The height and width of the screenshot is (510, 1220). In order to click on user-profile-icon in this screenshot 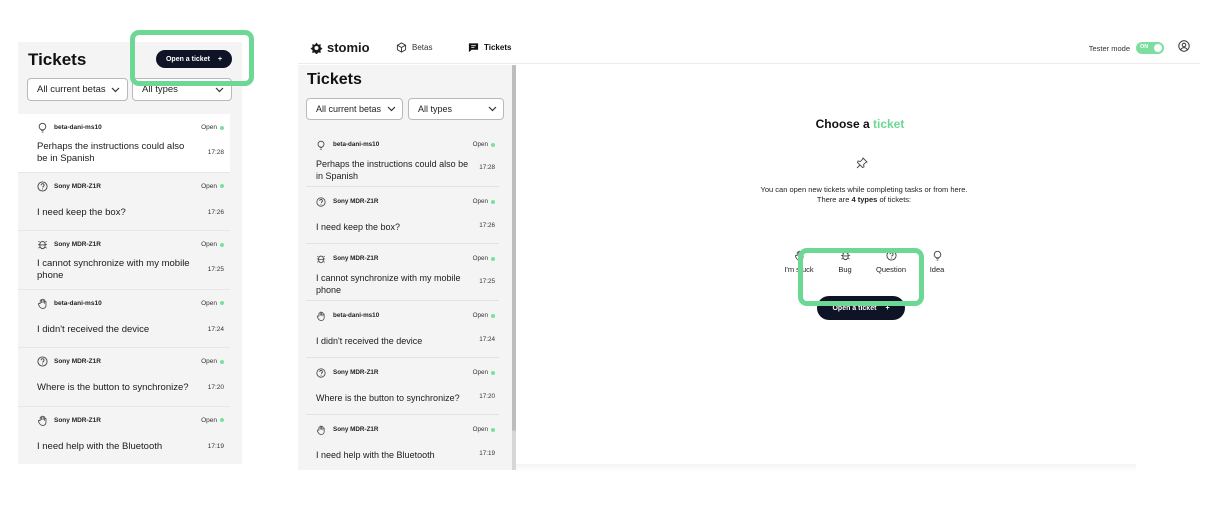, I will do `click(1184, 46)`.